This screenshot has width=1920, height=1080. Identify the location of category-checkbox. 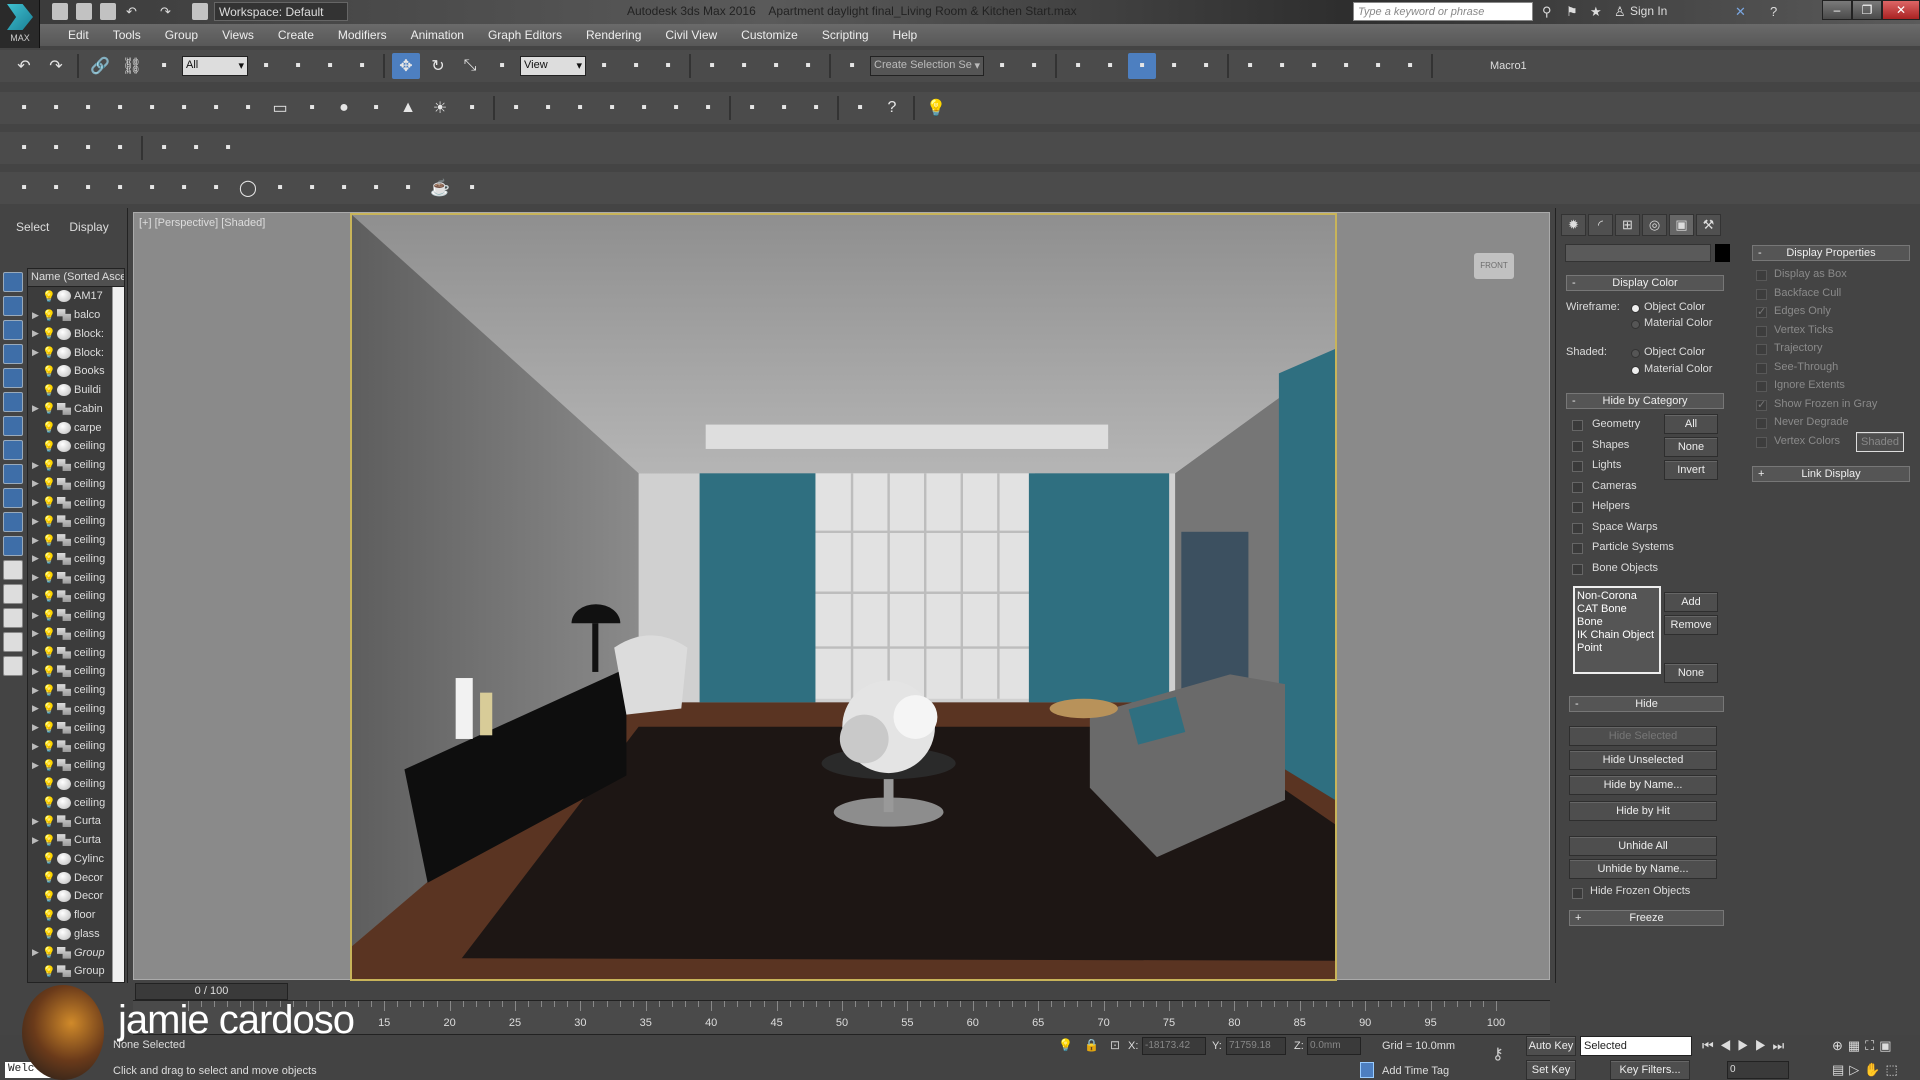
(1577, 528).